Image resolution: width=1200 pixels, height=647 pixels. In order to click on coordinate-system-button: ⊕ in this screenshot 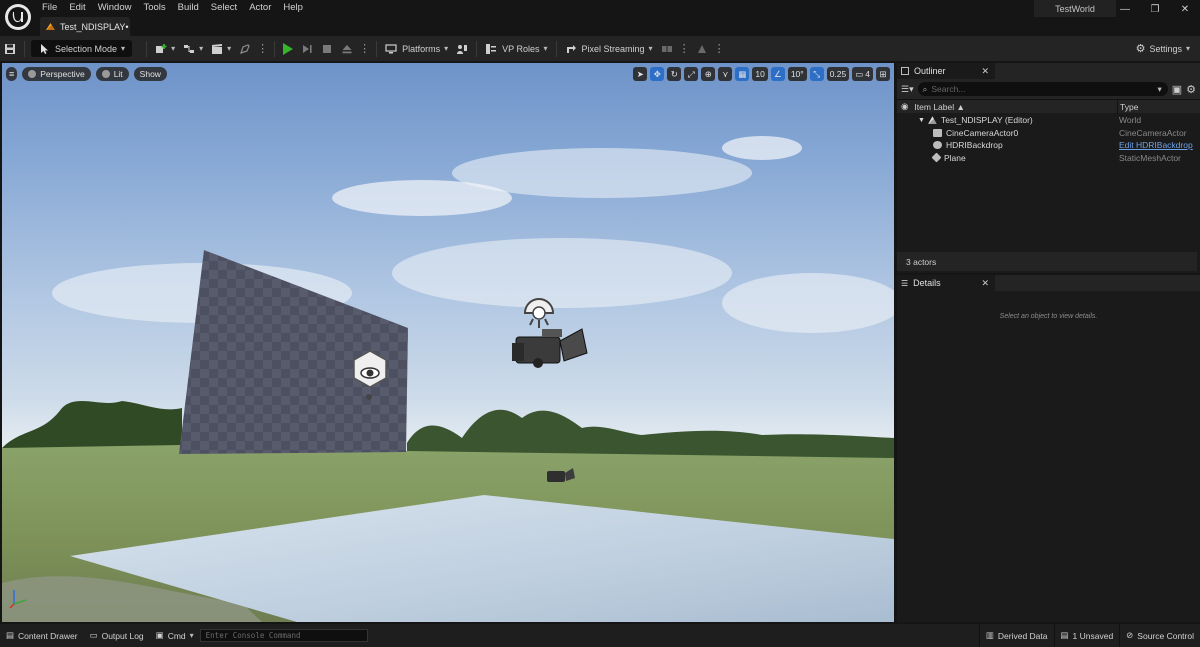, I will do `click(708, 74)`.